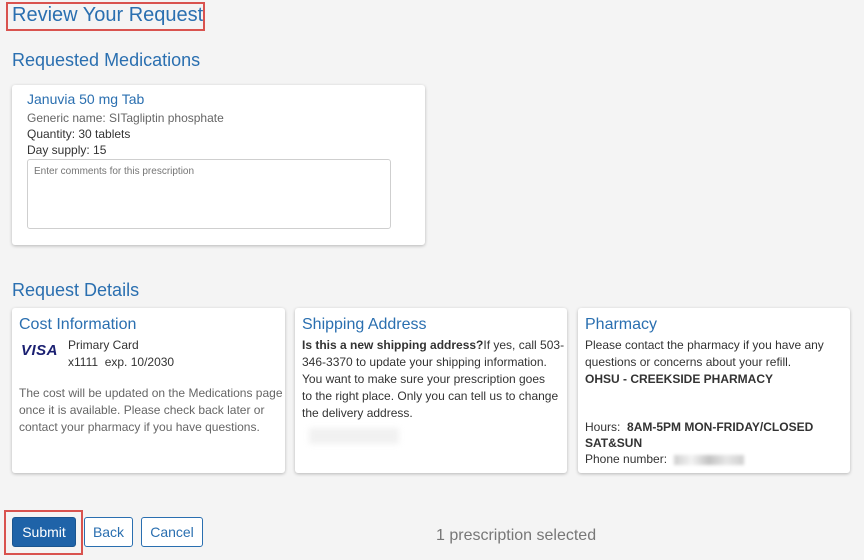  Describe the element at coordinates (40, 350) in the screenshot. I see `visa-card-icon: VISA` at that location.